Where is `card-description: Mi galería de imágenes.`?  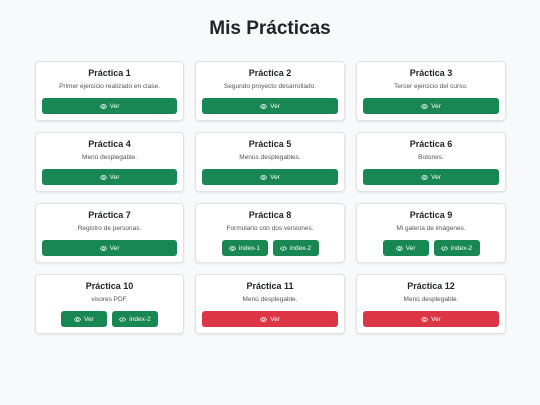 card-description: Mi galería de imágenes. is located at coordinates (431, 228).